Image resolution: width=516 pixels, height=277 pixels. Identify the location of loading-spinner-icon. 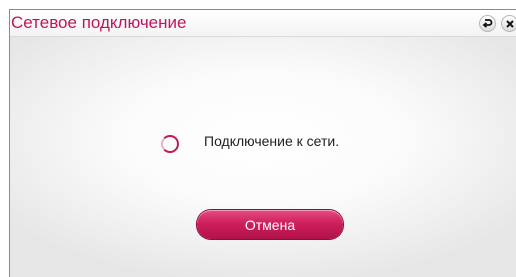
(170, 144).